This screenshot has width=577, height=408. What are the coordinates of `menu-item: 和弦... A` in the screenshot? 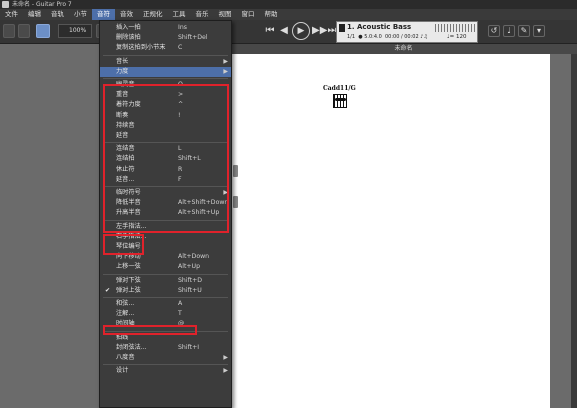 It's located at (165, 304).